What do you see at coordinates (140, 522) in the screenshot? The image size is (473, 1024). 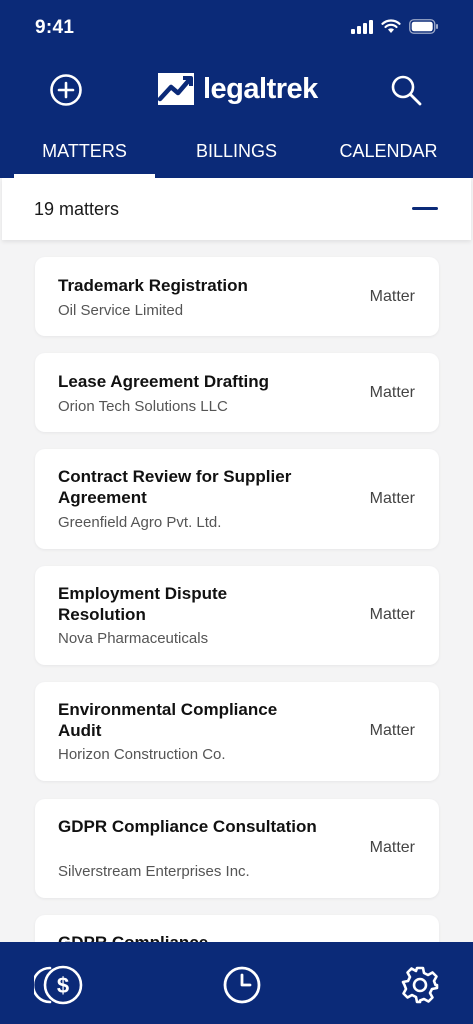 I see `matter-client: Greenfield Agro Pvt. Ltd.` at bounding box center [140, 522].